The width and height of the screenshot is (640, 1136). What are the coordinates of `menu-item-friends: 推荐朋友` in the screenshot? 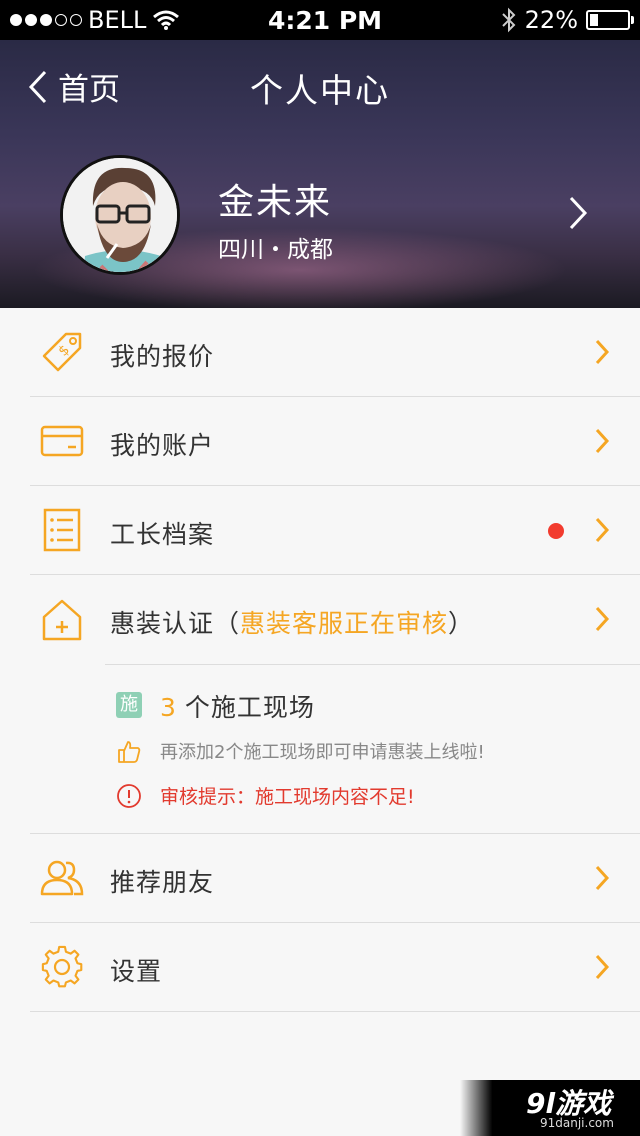 It's located at (320, 878).